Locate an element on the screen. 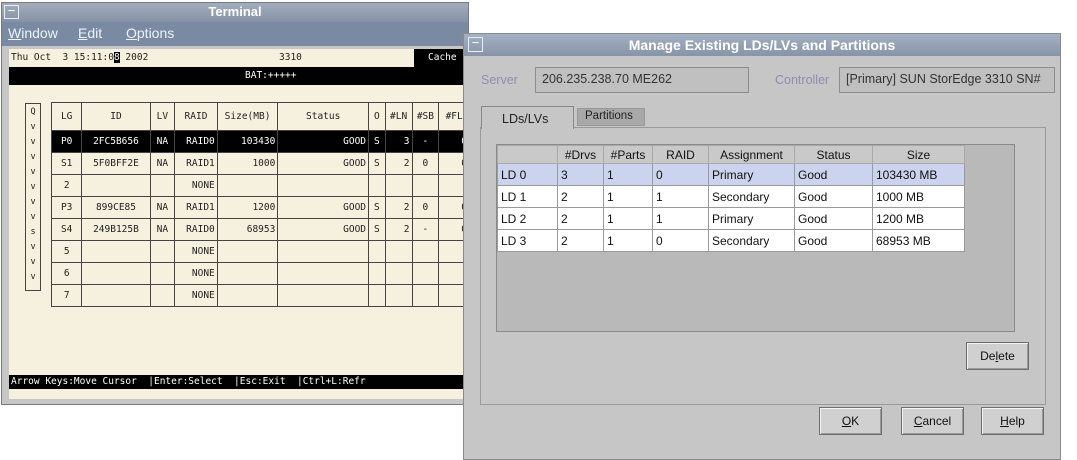 Image resolution: width=1077 pixels, height=460 pixels. ok-button: OK is located at coordinates (850, 421).